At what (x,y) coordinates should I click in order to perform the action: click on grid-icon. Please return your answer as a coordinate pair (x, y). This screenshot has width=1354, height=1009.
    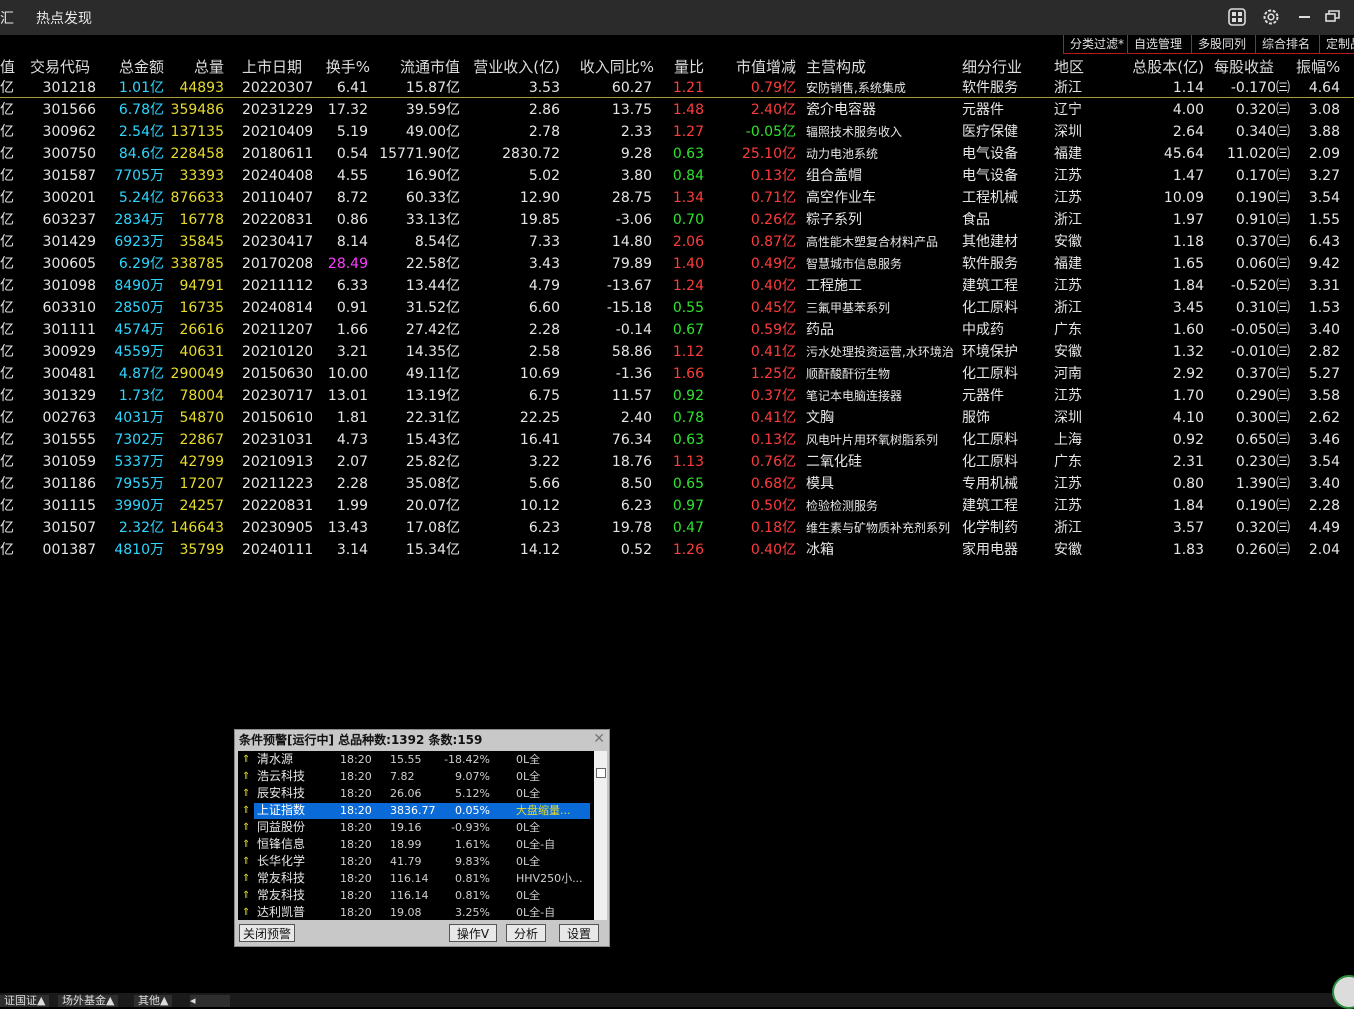
    Looking at the image, I should click on (1237, 17).